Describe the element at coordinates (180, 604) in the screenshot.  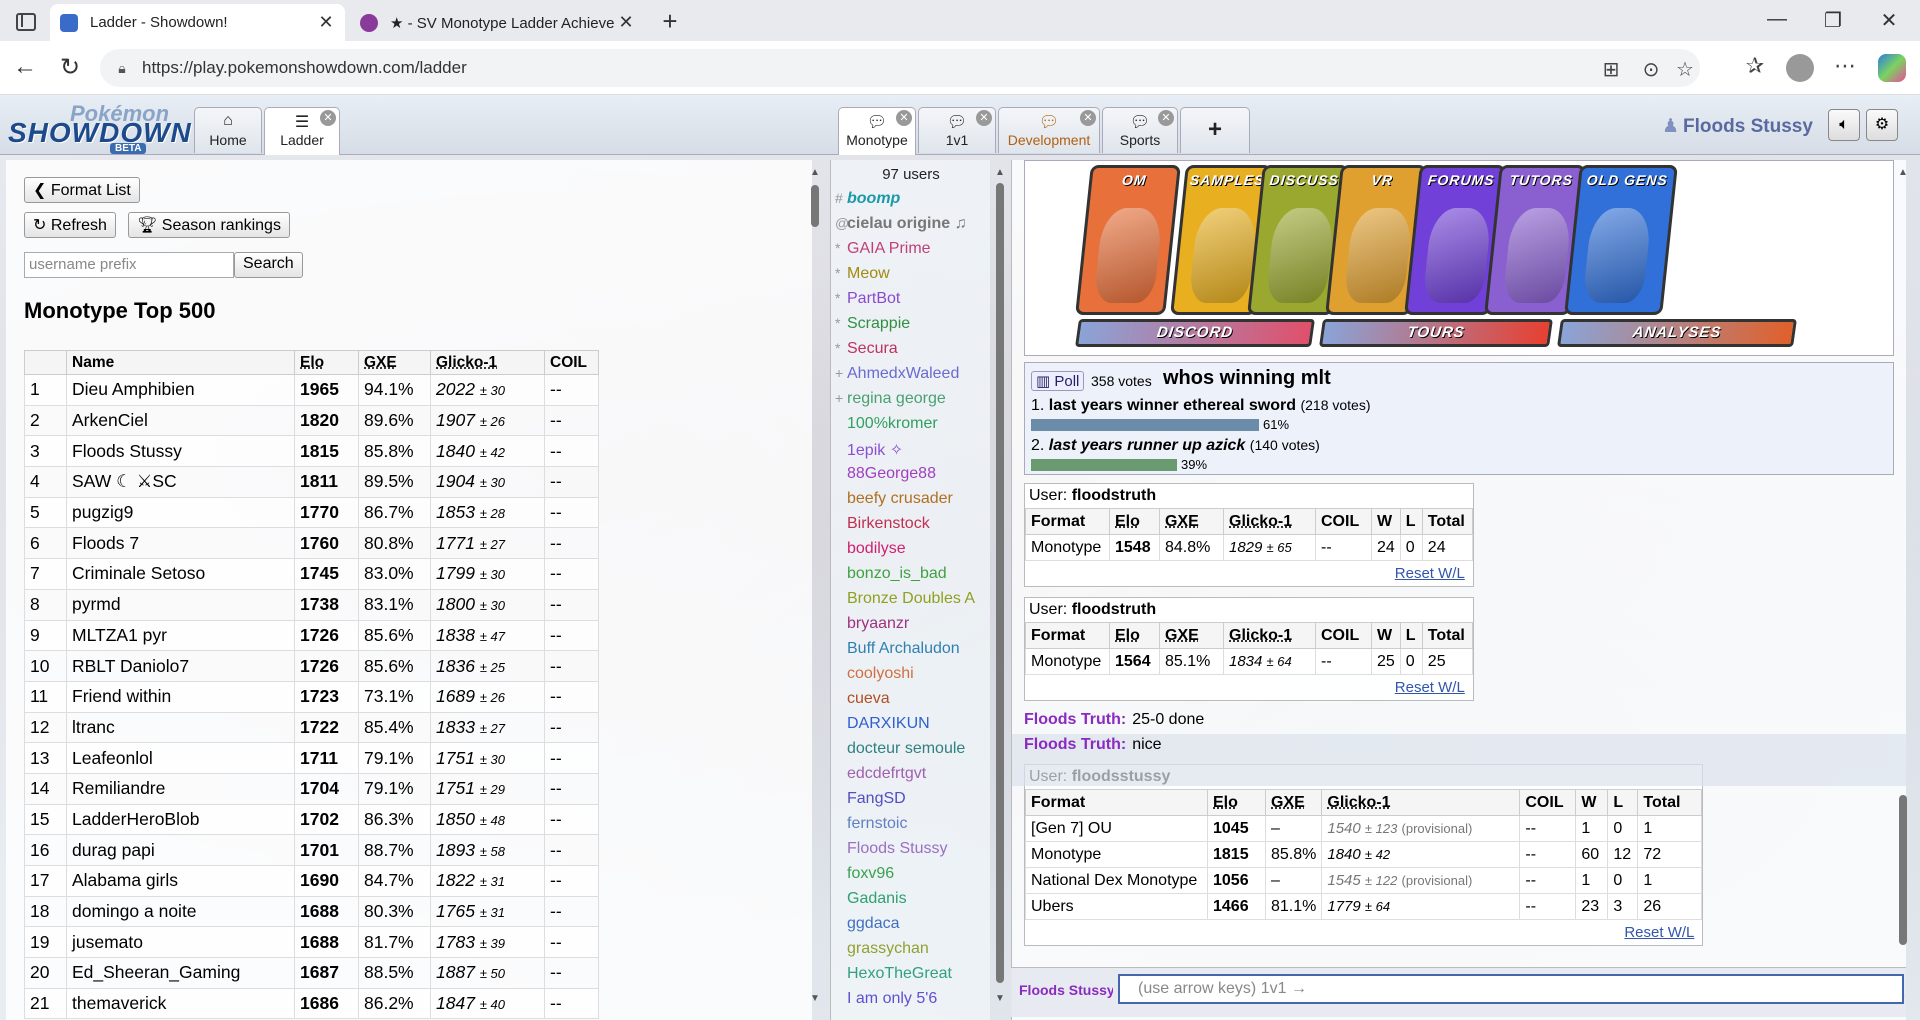
I see `player-name-link: pyrmd` at that location.